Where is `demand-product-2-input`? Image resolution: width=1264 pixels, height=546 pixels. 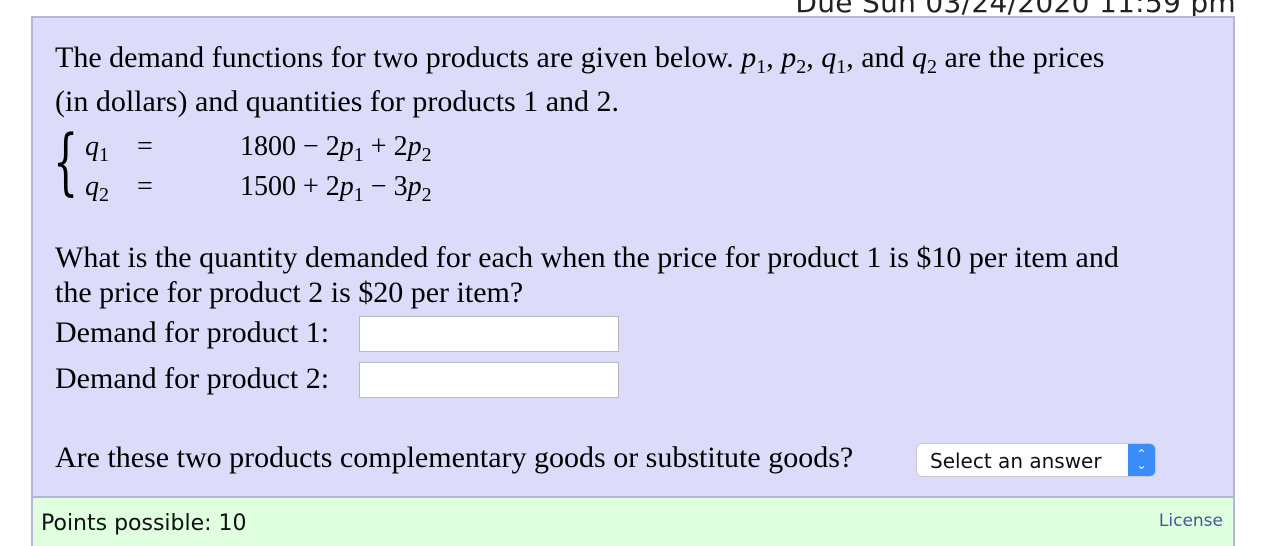
demand-product-2-input is located at coordinates (489, 380).